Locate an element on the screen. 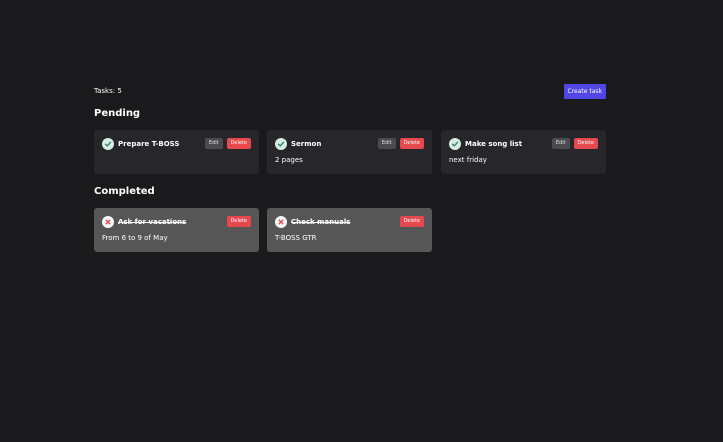 The image size is (723, 442). task-description: 2 pages is located at coordinates (289, 160).